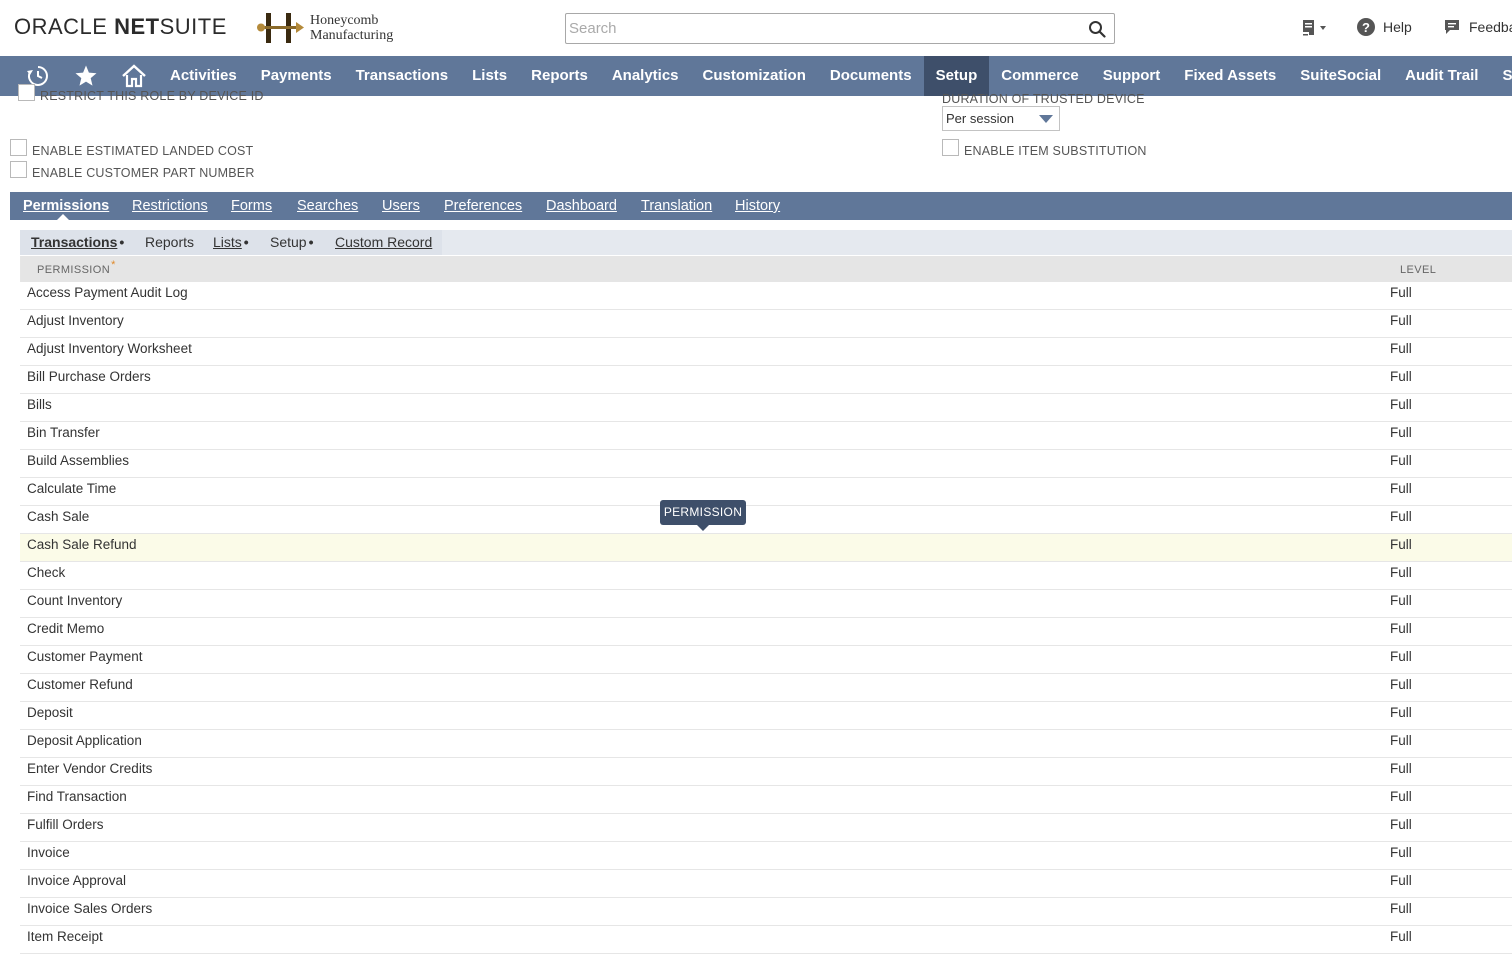 Image resolution: width=1512 pixels, height=954 pixels. I want to click on table-row: Adjust Inventory Worksheet Full, so click(766, 352).